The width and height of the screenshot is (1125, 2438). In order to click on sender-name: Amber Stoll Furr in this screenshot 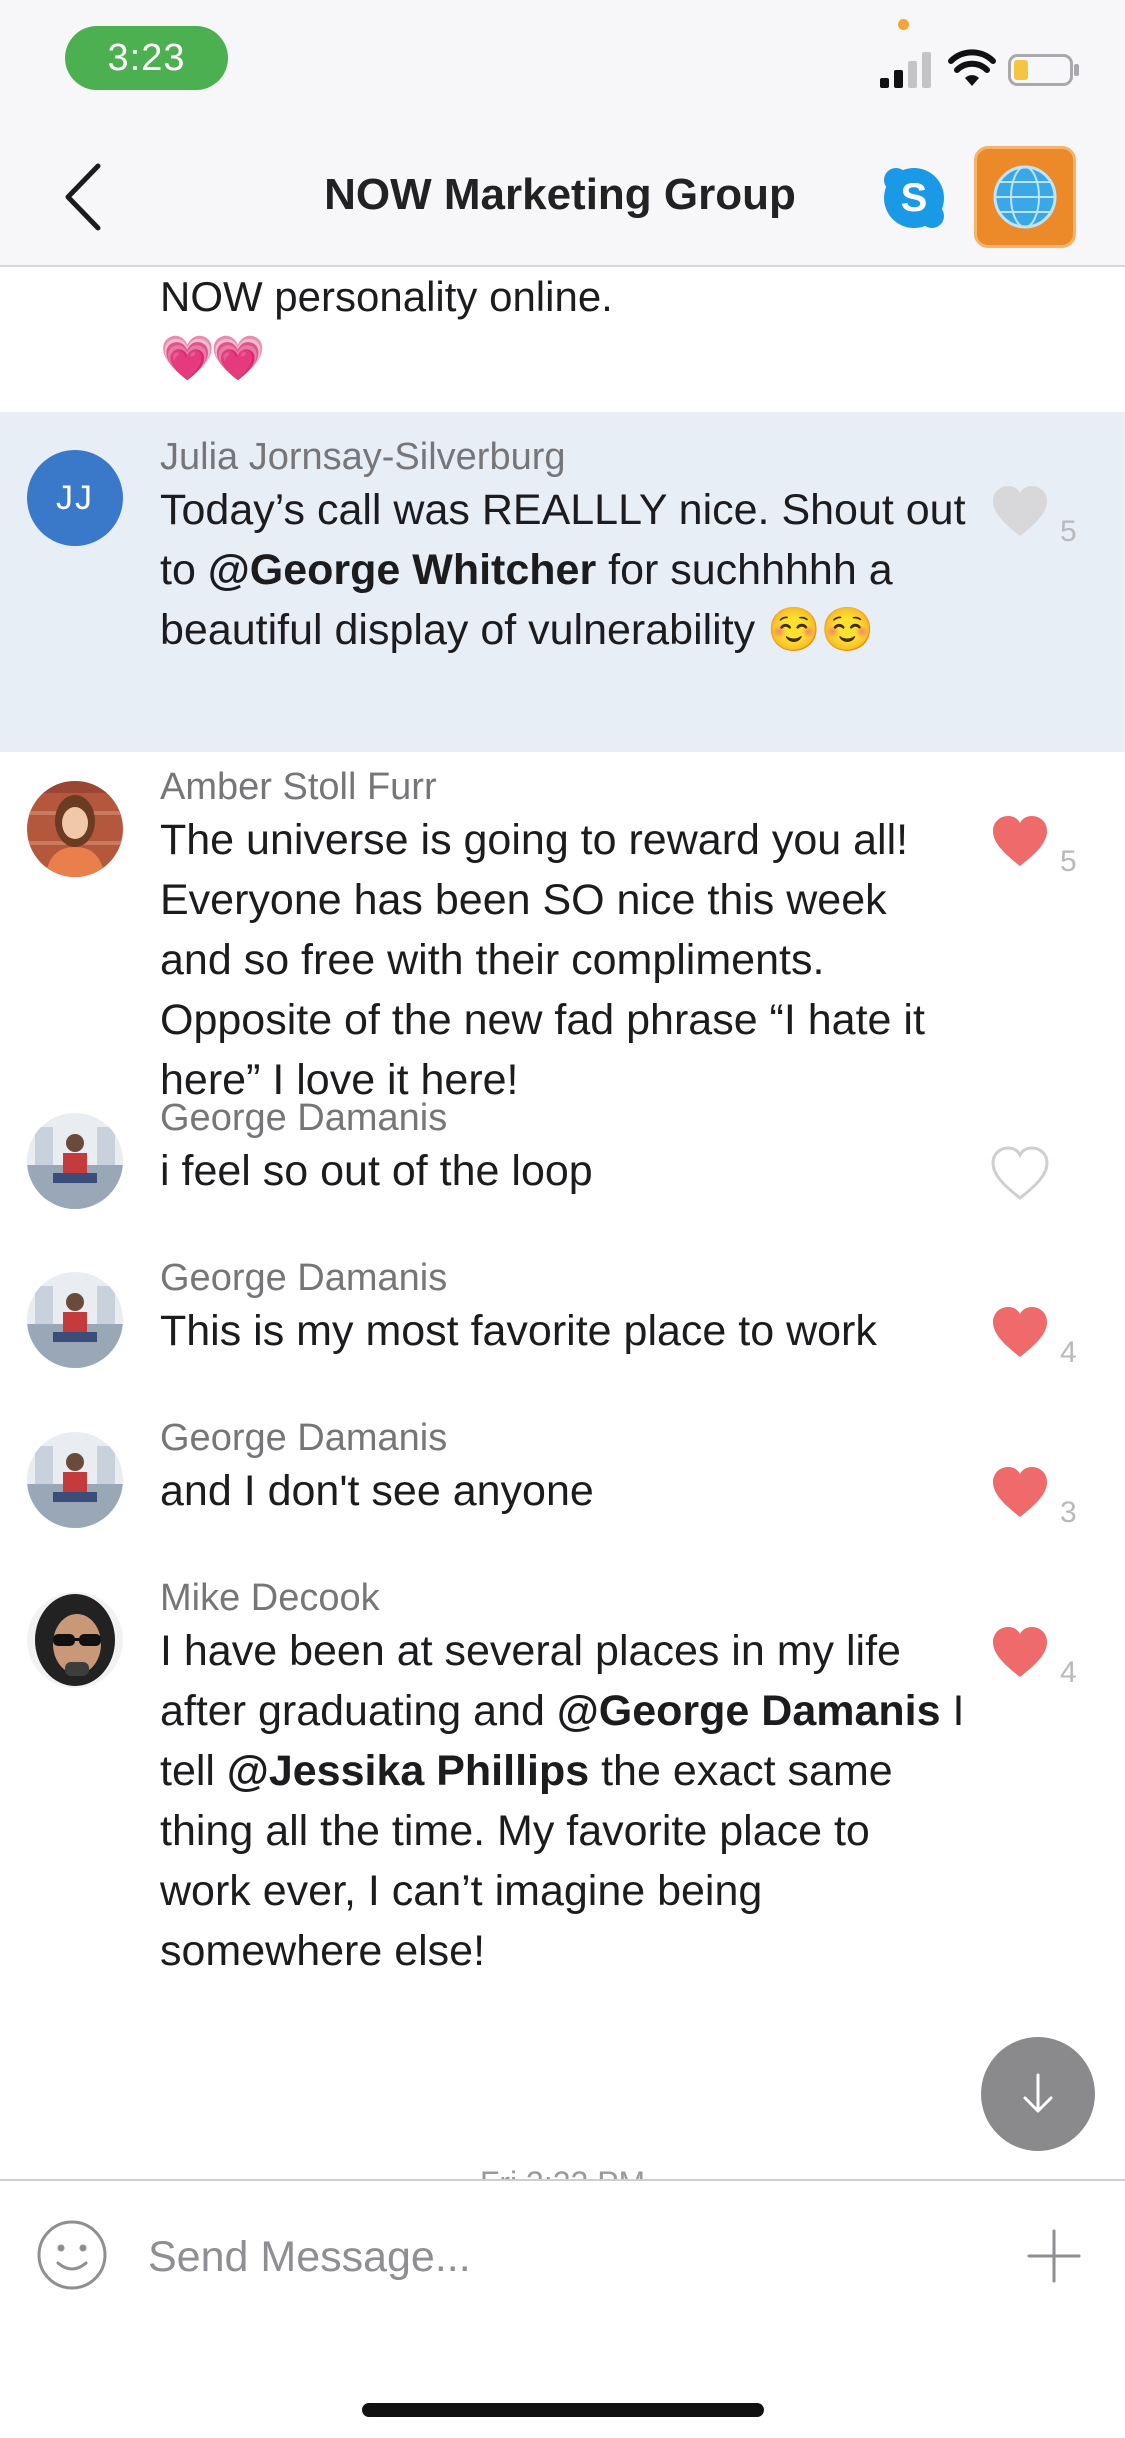, I will do `click(298, 787)`.